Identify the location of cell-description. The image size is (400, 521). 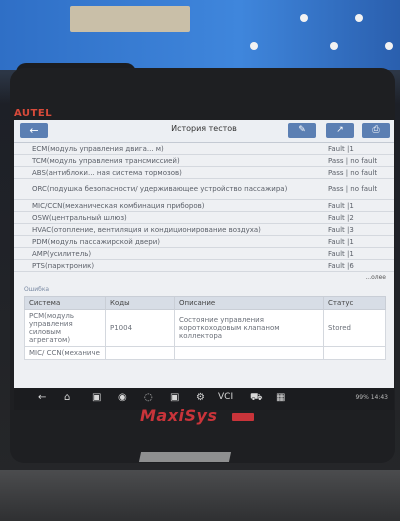
(249, 353).